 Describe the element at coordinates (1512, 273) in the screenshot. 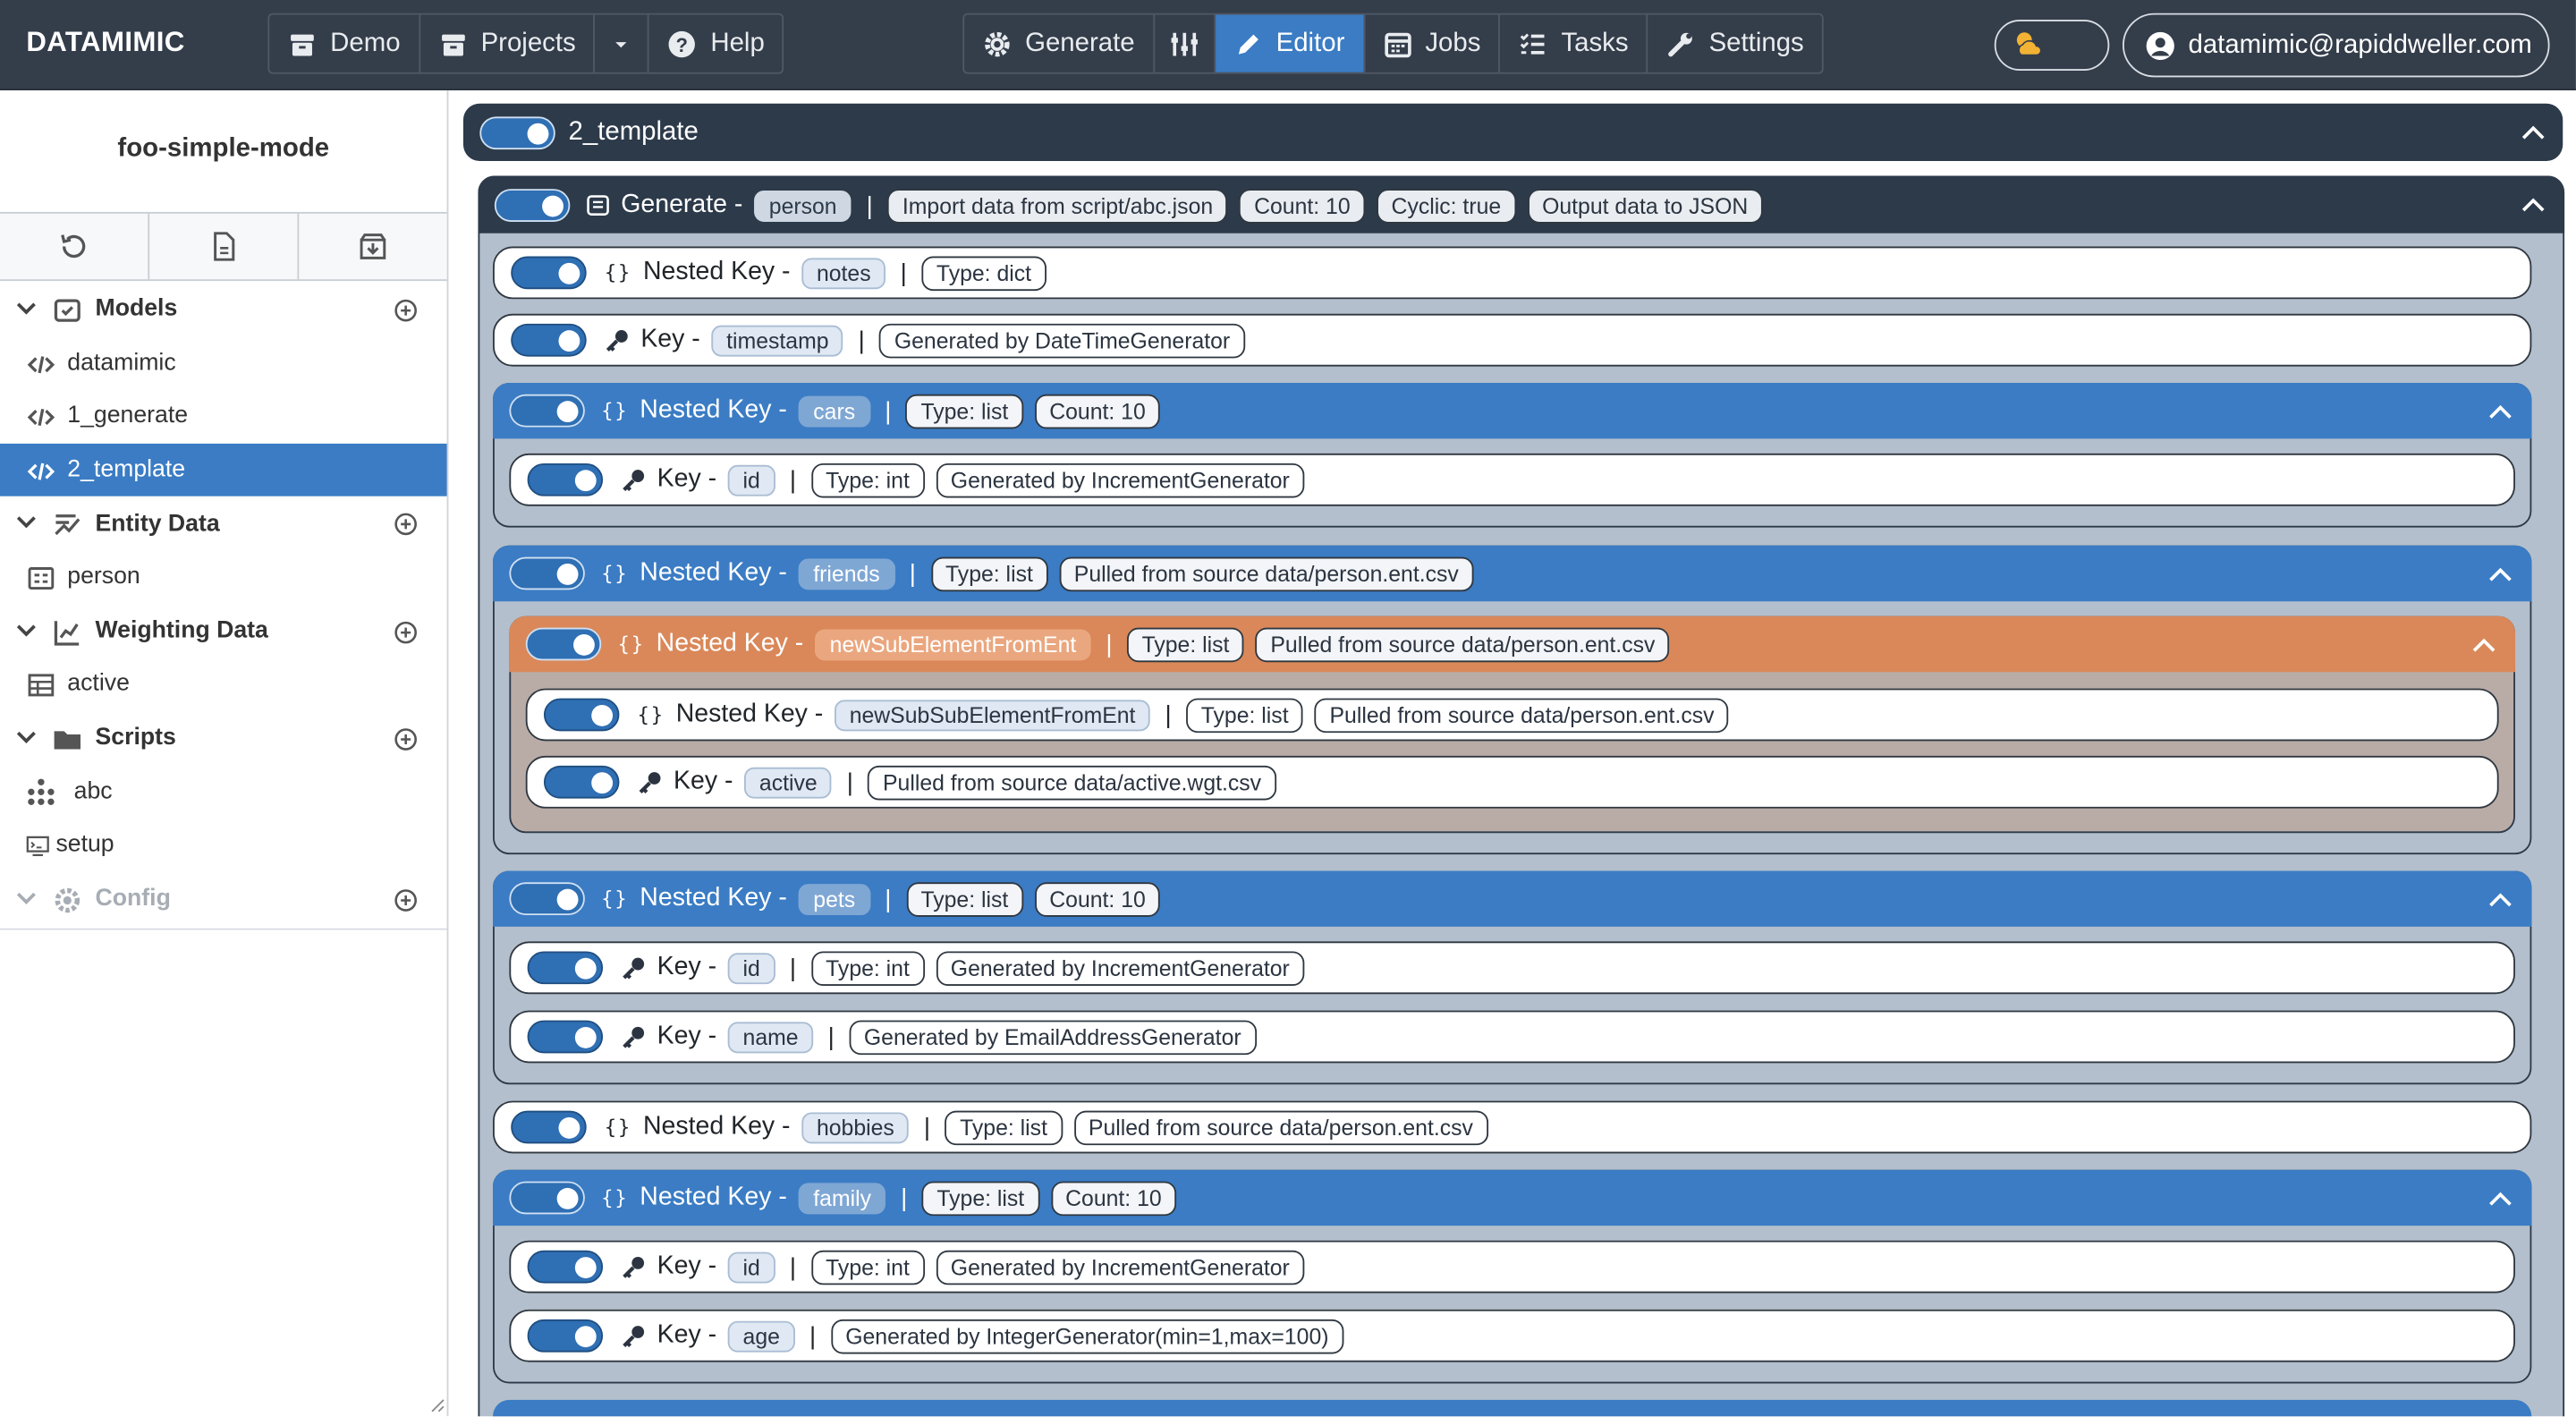

I see `node-notes: {} Nested Key - notes | Type: dict` at that location.